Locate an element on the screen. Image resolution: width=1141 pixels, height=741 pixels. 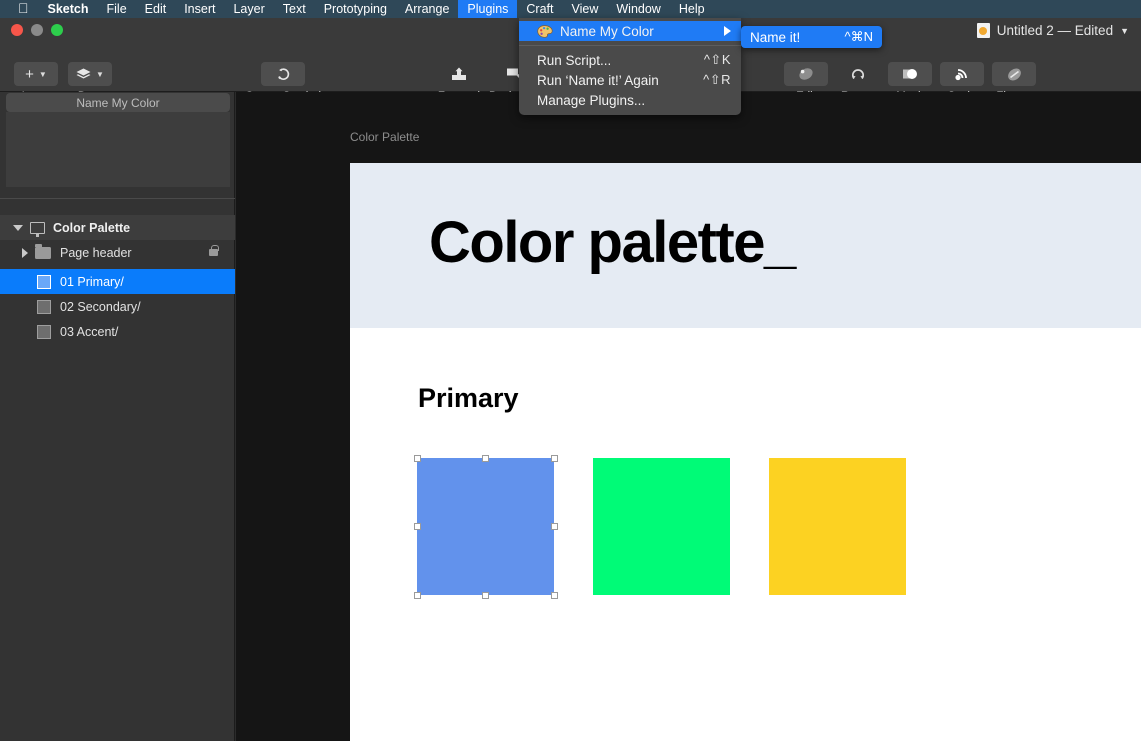
scale-icon is located at coordinates (961, 74).